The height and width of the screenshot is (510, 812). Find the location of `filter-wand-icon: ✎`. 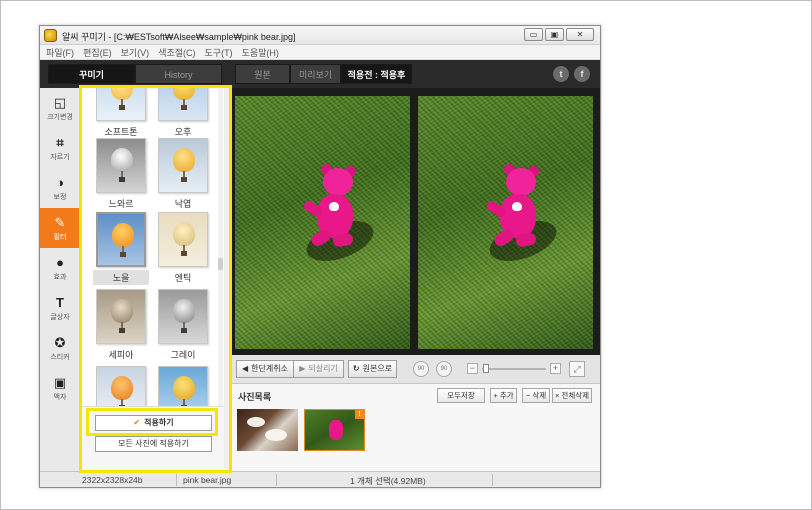

filter-wand-icon: ✎ is located at coordinates (60, 222).